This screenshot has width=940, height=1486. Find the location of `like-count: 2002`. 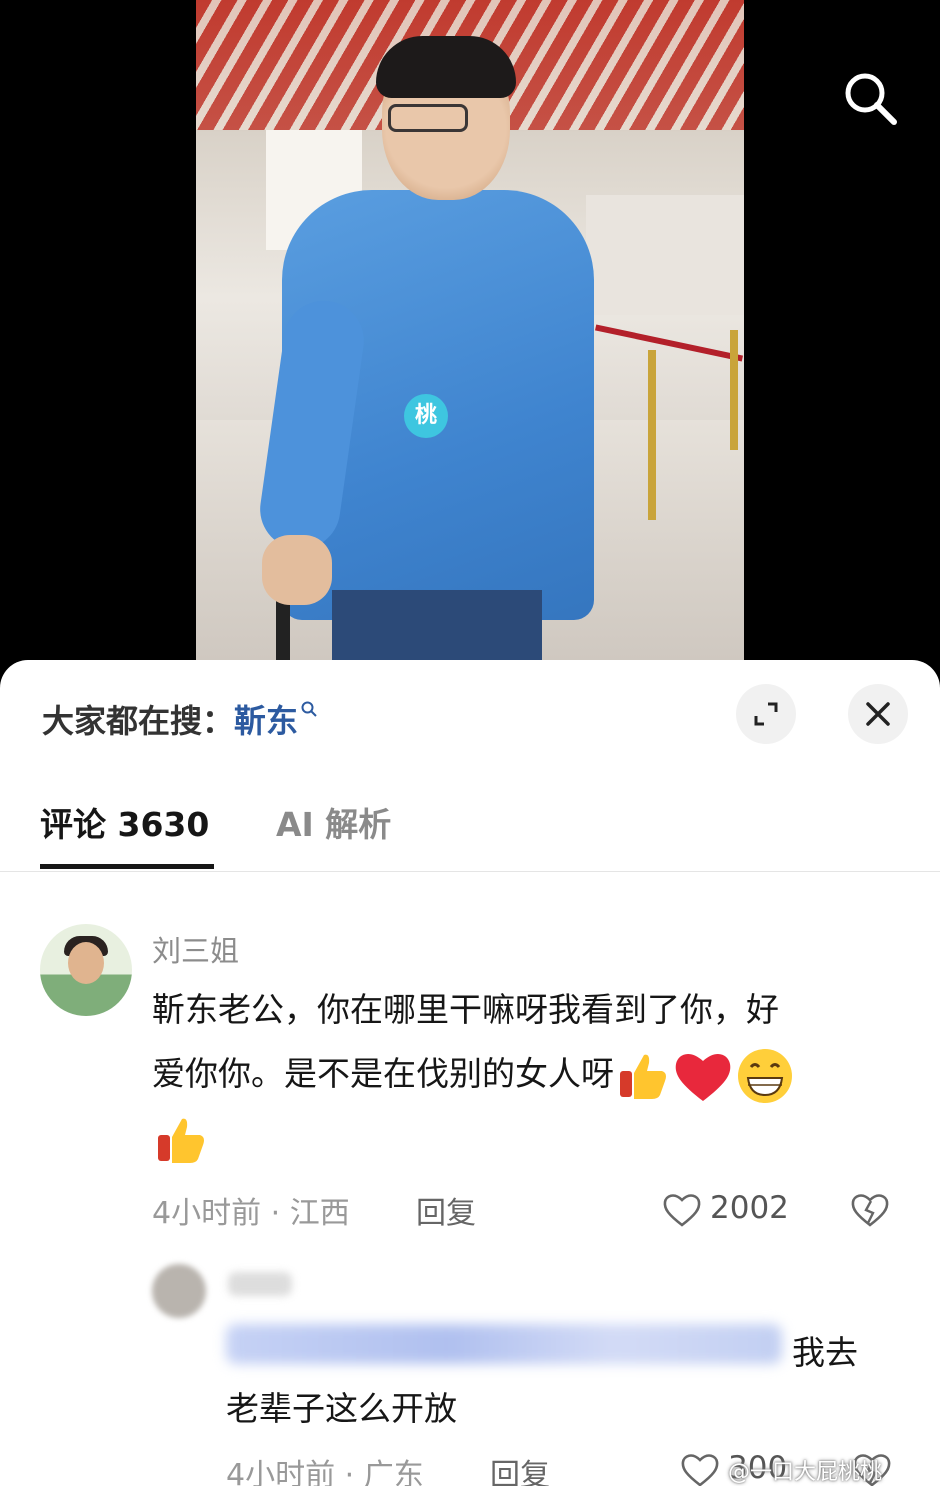

like-count: 2002 is located at coordinates (749, 1208).